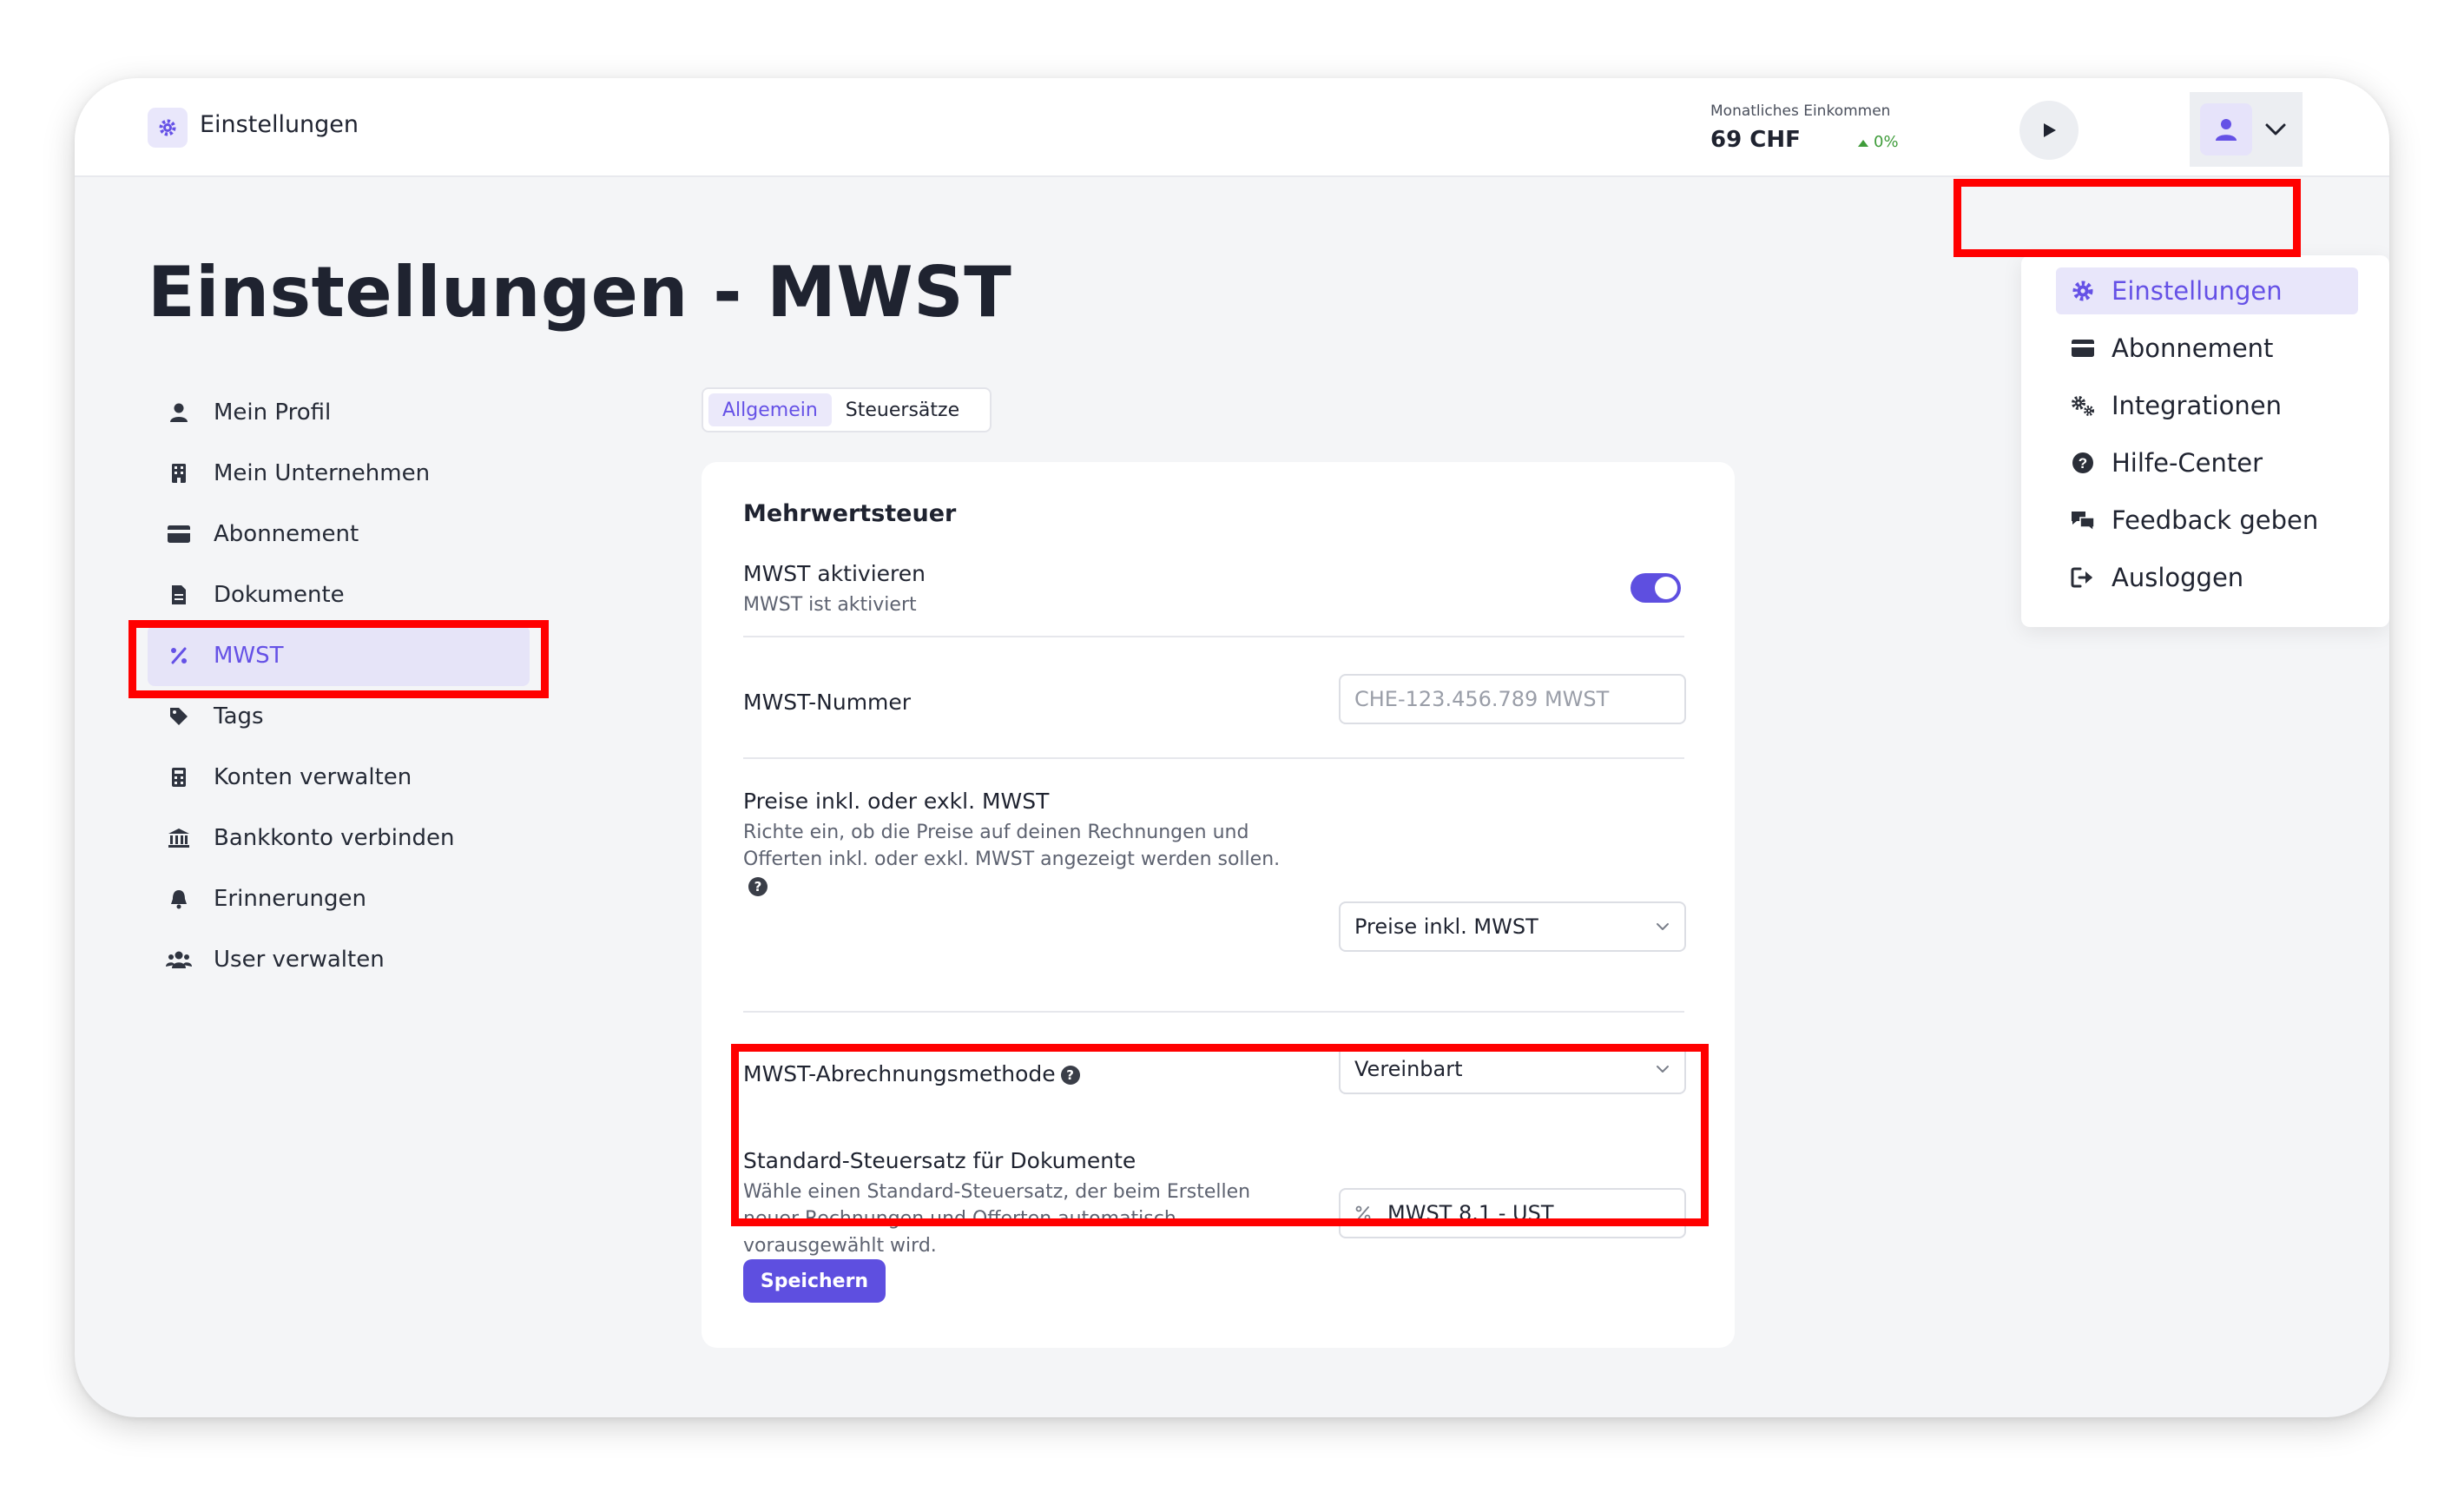  I want to click on sidebar-item-label: Tags, so click(239, 716).